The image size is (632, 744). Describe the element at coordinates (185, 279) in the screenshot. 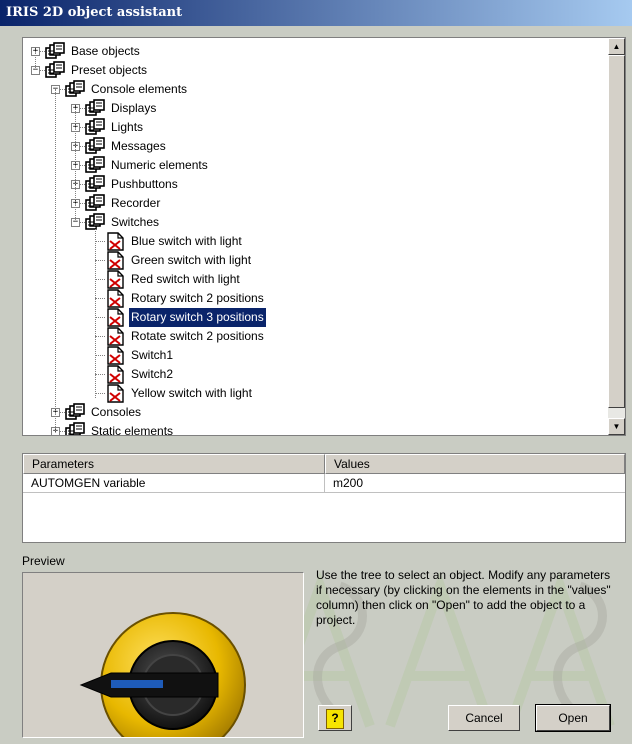

I see `tree-node-label: Red switch with light` at that location.